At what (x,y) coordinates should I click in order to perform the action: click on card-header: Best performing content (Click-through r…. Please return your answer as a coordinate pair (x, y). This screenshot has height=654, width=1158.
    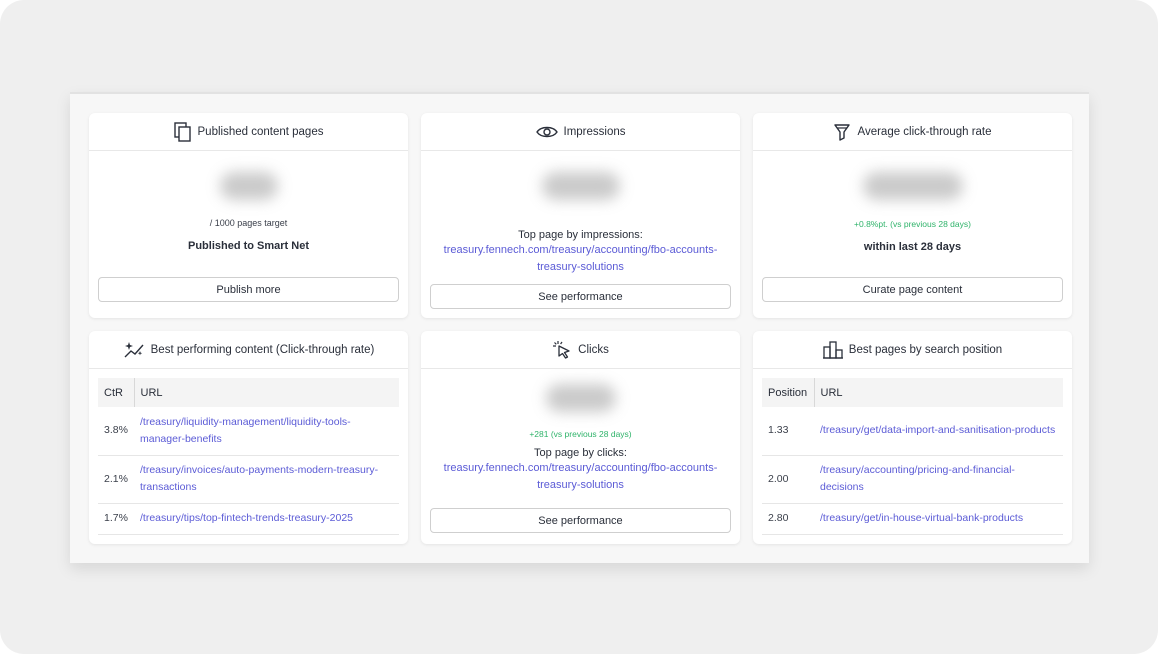
    Looking at the image, I should click on (248, 350).